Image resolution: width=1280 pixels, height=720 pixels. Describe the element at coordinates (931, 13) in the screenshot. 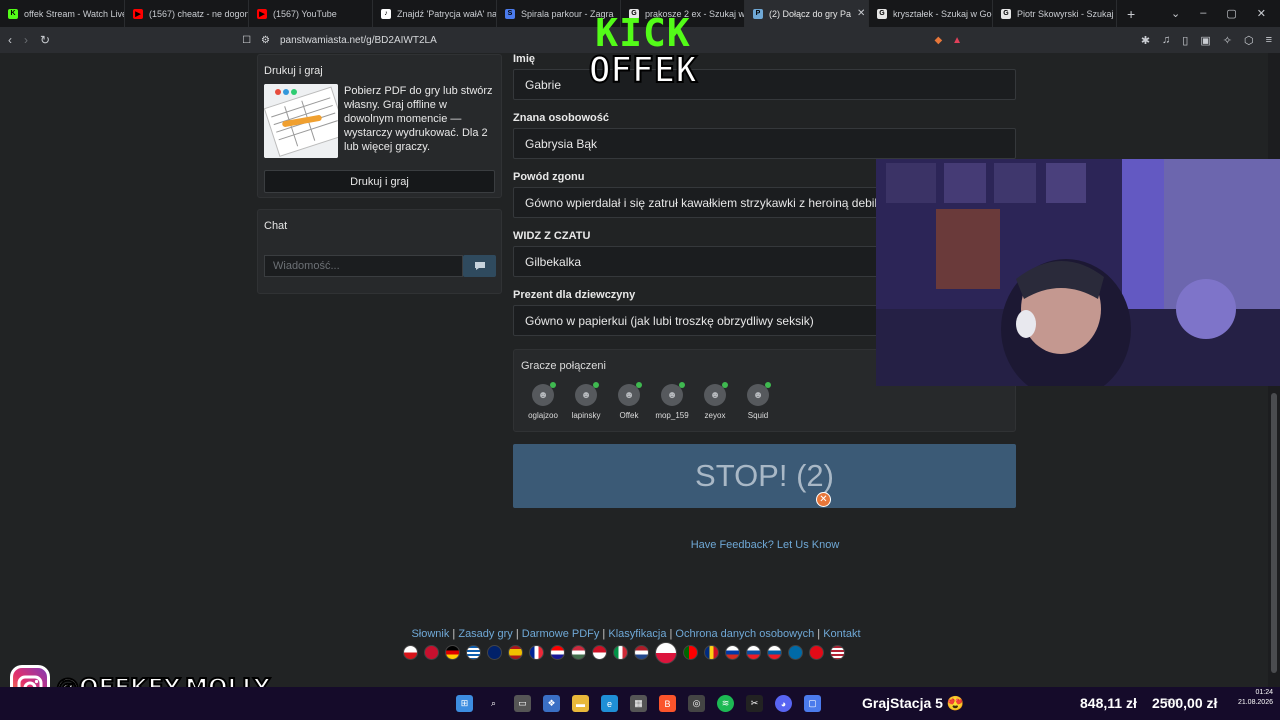

I see `browser-tab: Gkryształek - Szukaj w Goo` at that location.